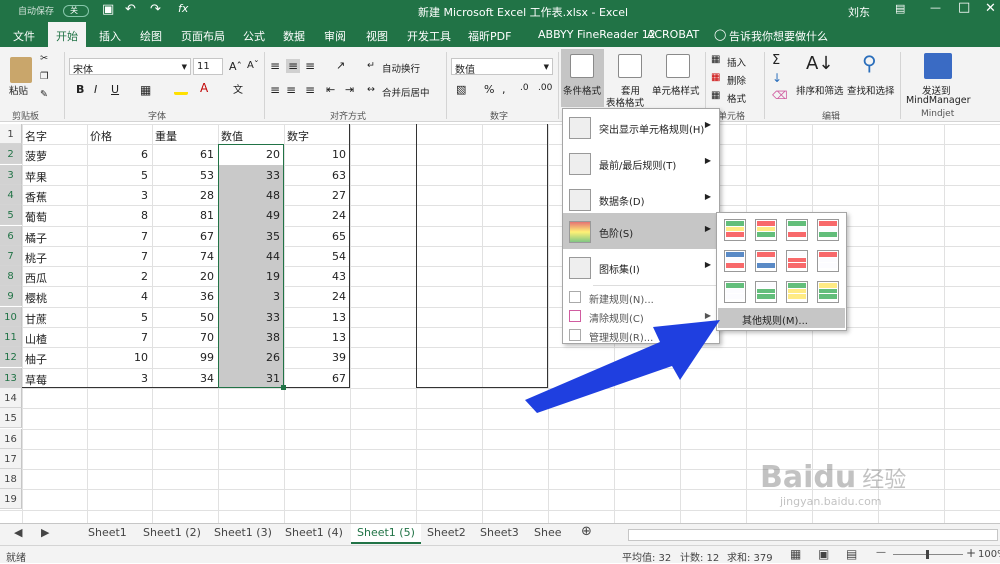 The image size is (1000, 564). I want to click on page-break-view-icon: ▤, so click(851, 554).